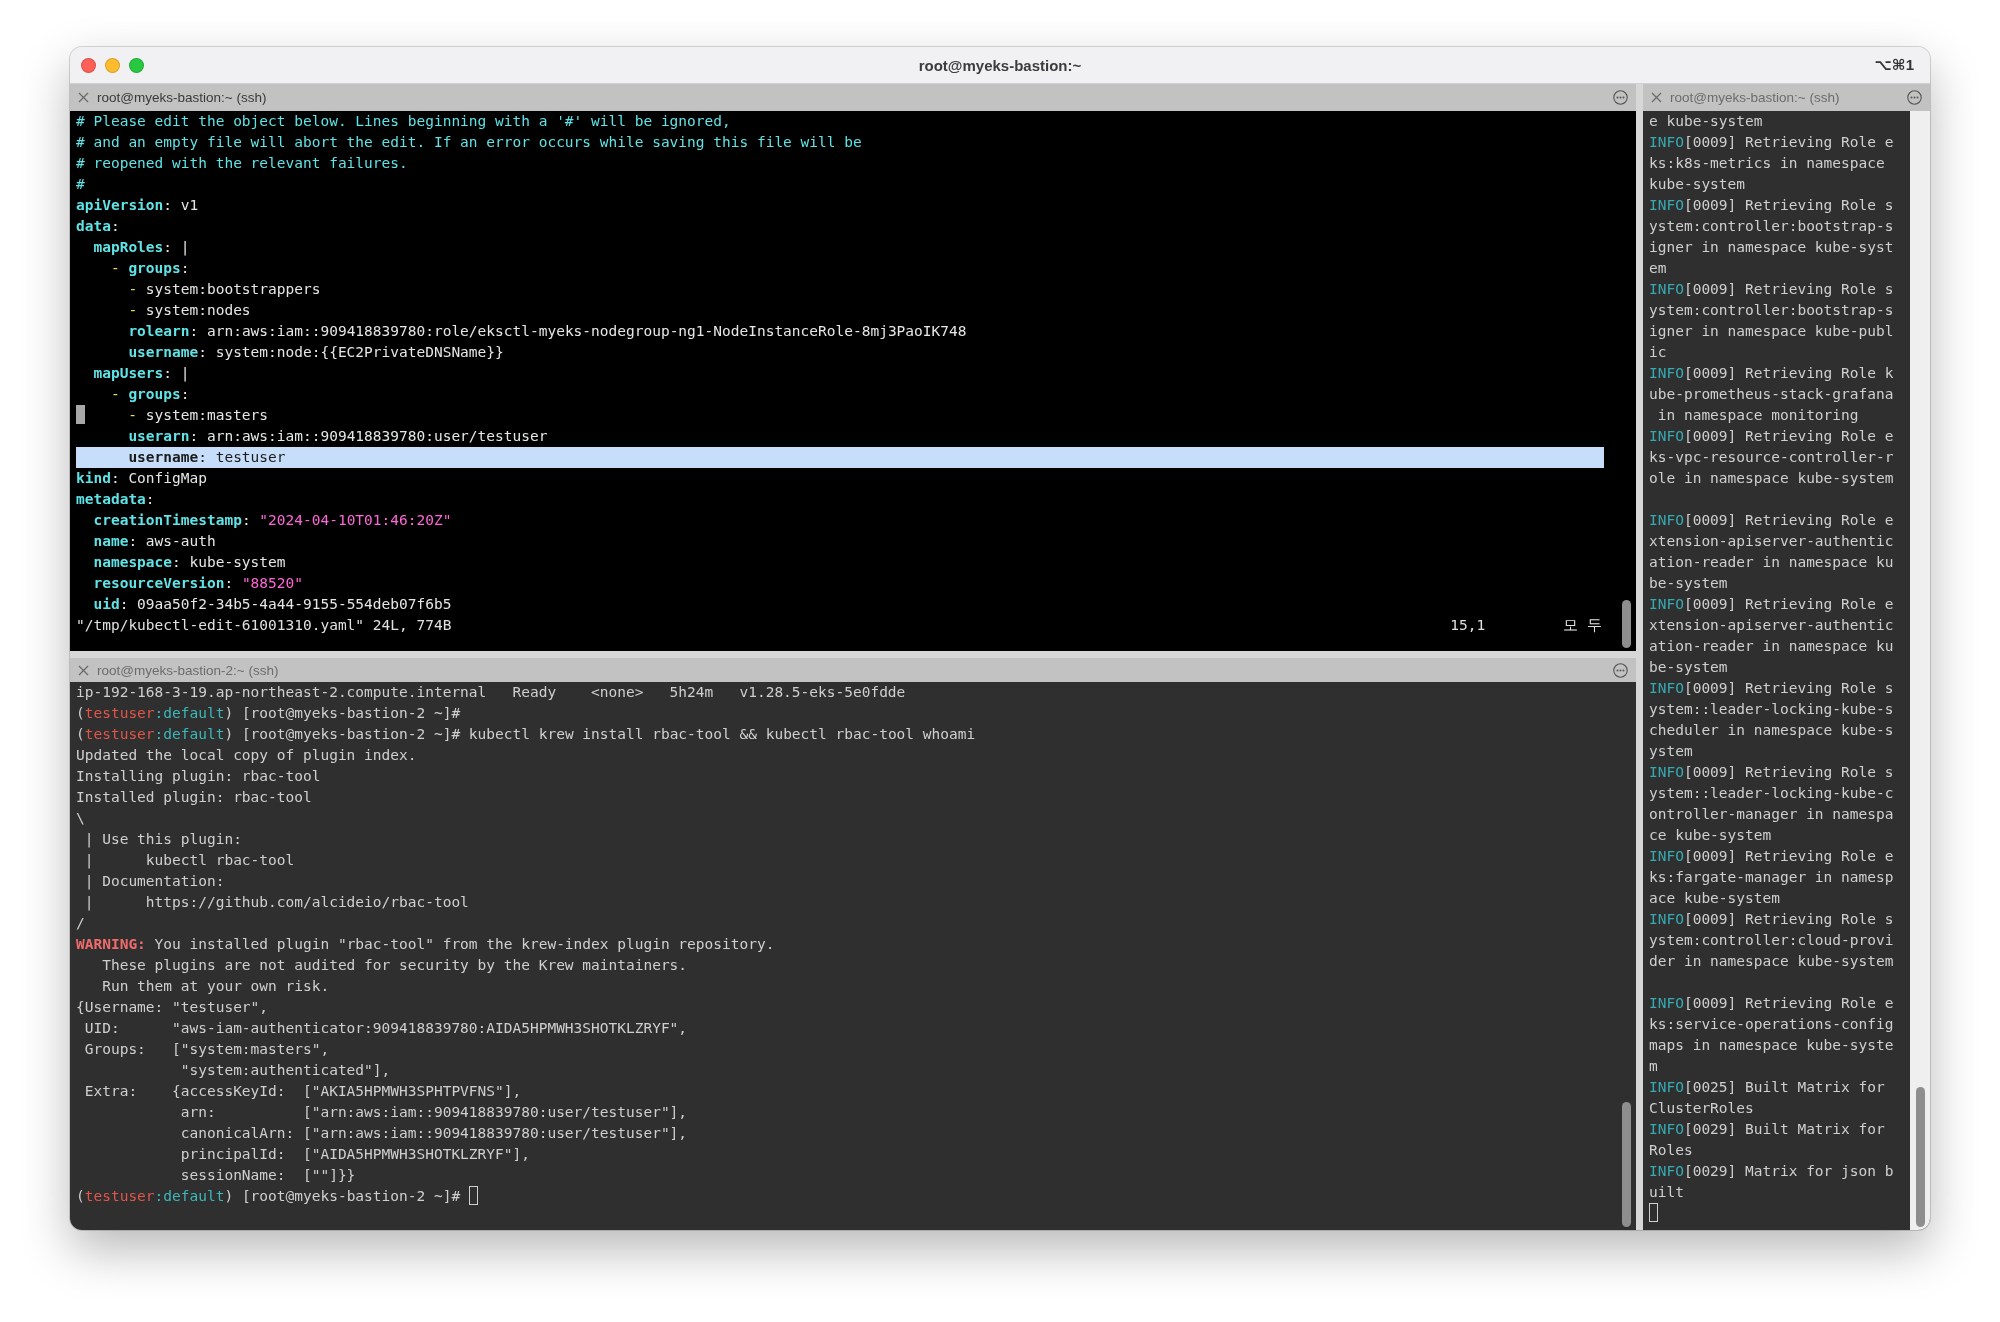  I want to click on terminal-line: ystem:controller:bootstrap-s, so click(1771, 310).